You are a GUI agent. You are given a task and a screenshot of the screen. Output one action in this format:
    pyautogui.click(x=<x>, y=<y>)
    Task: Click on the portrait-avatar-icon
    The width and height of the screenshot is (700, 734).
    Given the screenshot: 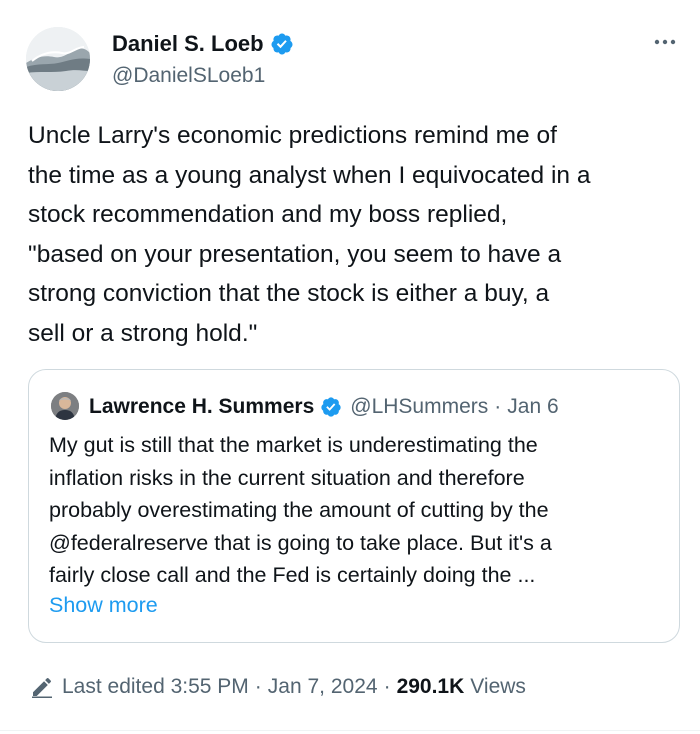 What is the action you would take?
    pyautogui.click(x=65, y=406)
    